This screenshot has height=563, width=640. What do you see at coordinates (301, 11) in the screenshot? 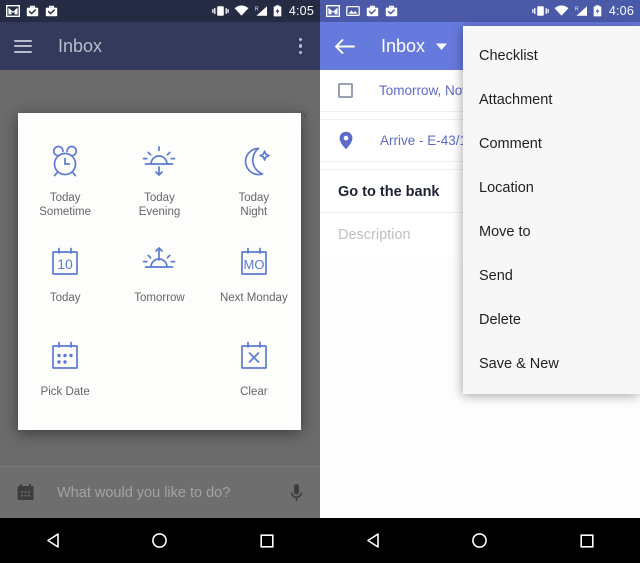
I see `status-time: 4:05` at bounding box center [301, 11].